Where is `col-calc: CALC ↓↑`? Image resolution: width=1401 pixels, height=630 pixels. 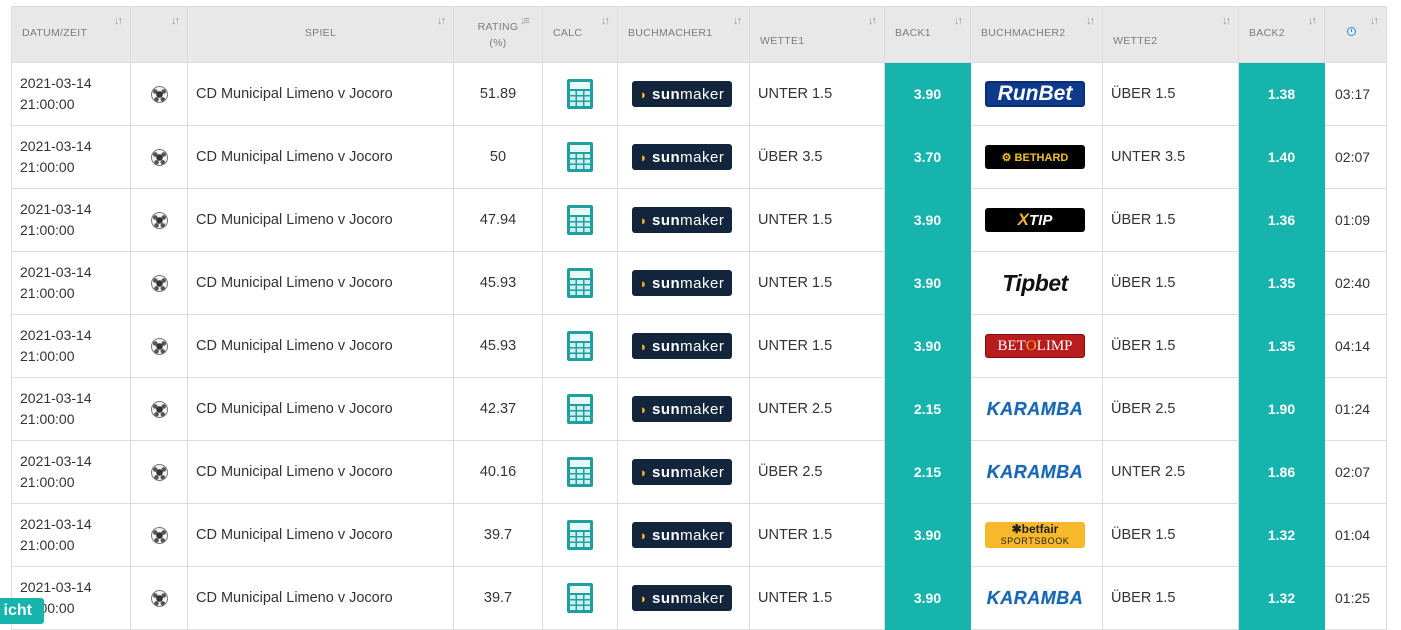
col-calc: CALC ↓↑ is located at coordinates (580, 34).